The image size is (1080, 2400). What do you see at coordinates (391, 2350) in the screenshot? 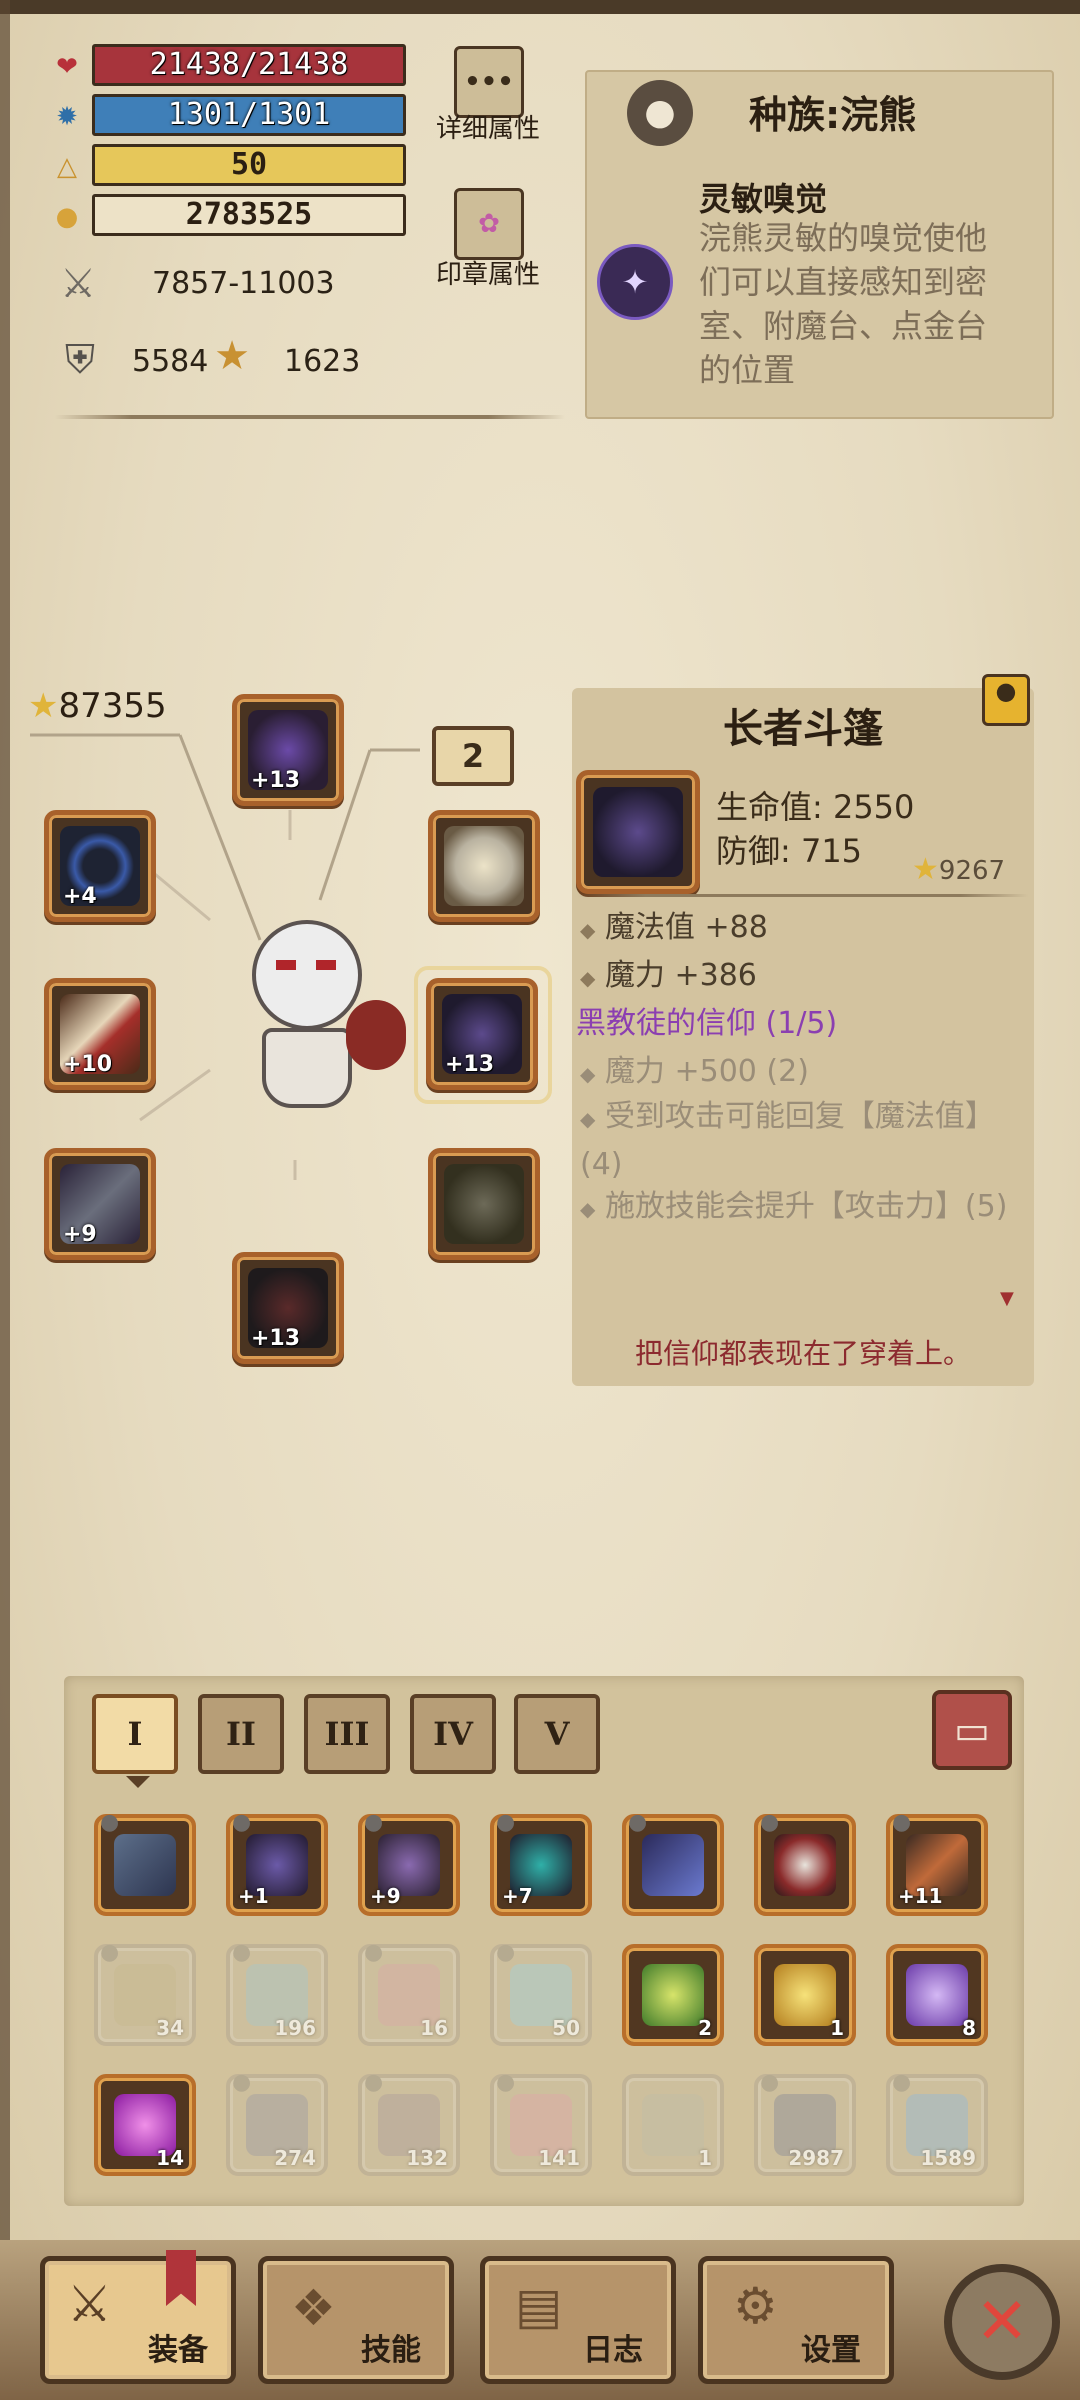
I see `nav-skills-label: 技能` at bounding box center [391, 2350].